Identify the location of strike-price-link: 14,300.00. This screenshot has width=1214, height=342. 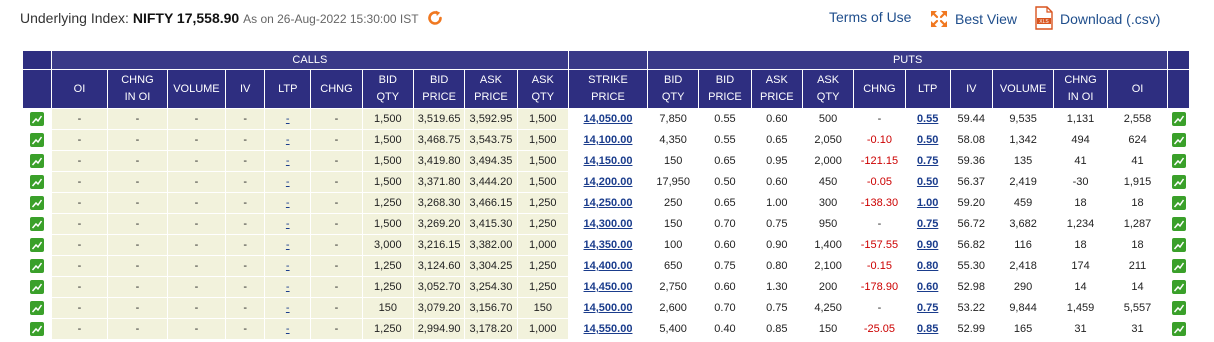
(608, 224).